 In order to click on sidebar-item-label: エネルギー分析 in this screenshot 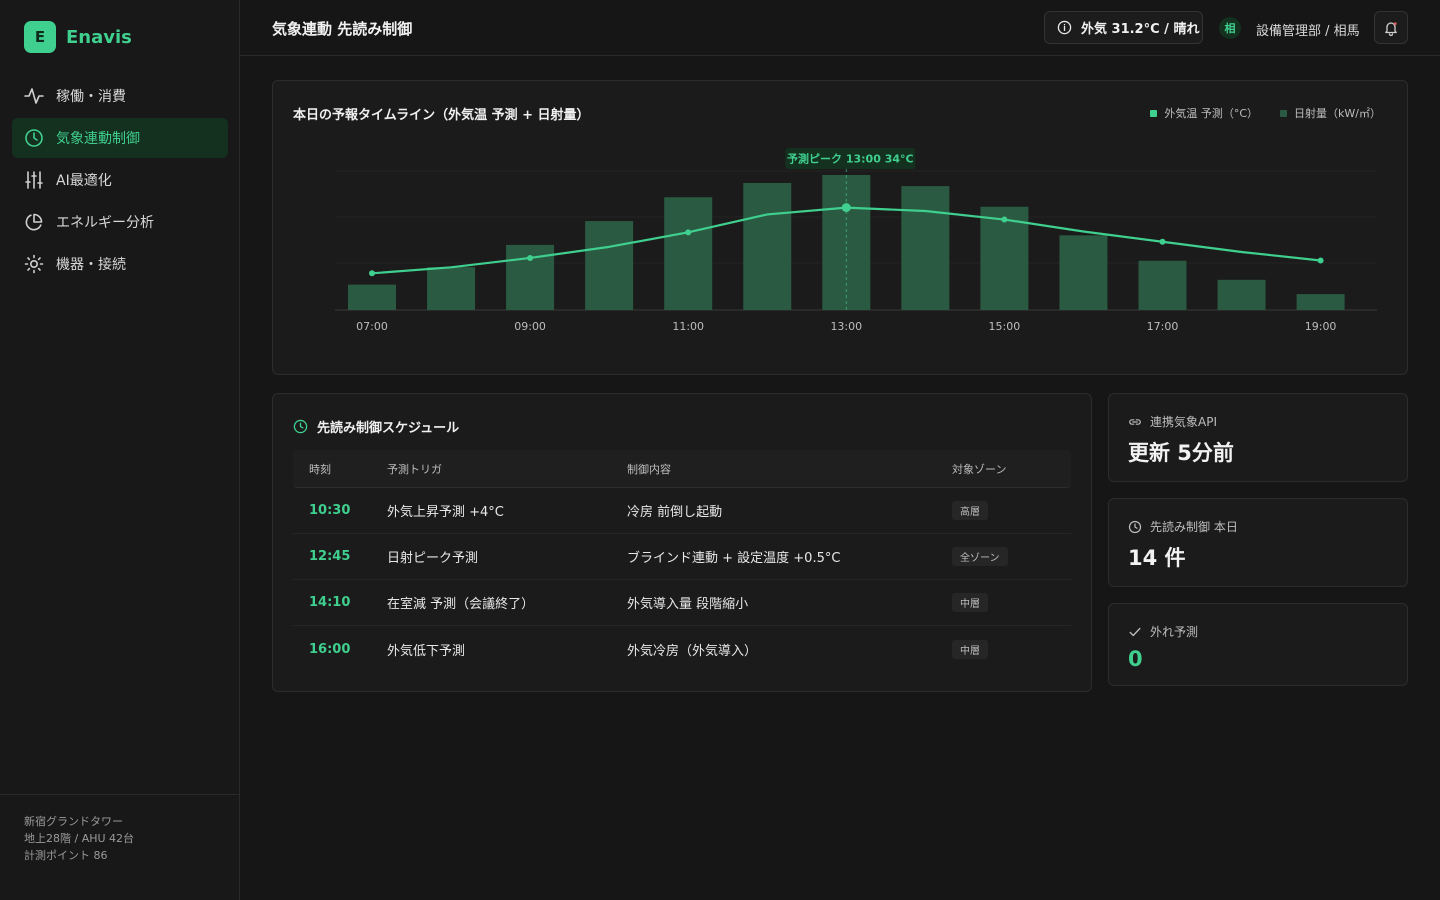, I will do `click(105, 223)`.